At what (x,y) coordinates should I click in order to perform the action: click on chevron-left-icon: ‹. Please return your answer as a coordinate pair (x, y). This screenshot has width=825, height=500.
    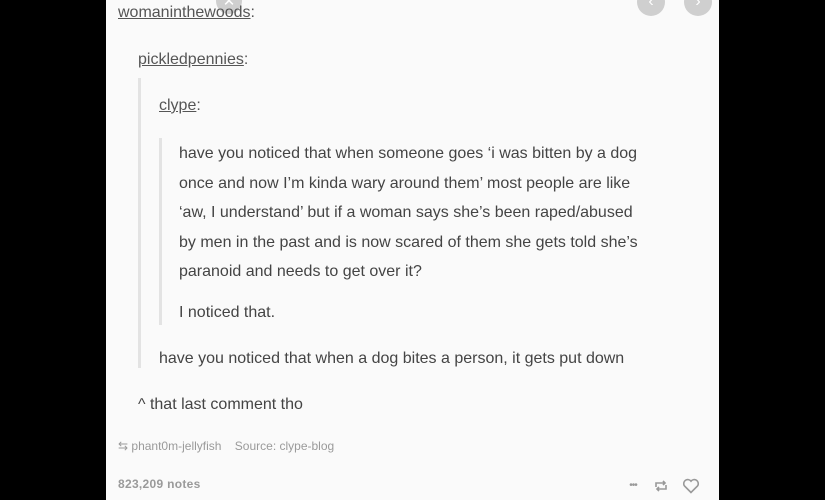
    Looking at the image, I should click on (651, 8).